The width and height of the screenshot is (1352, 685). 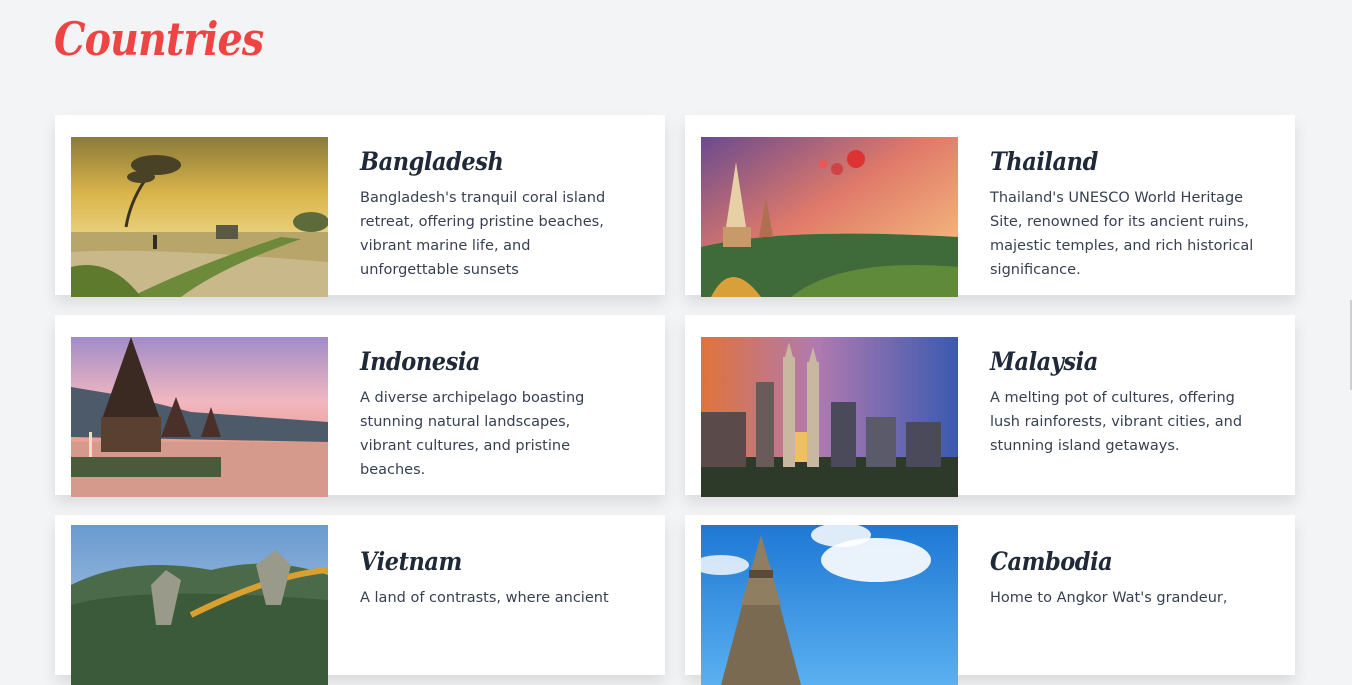 I want to click on country-description: Home to Angkor Wat's grandeur,, so click(x=1109, y=598).